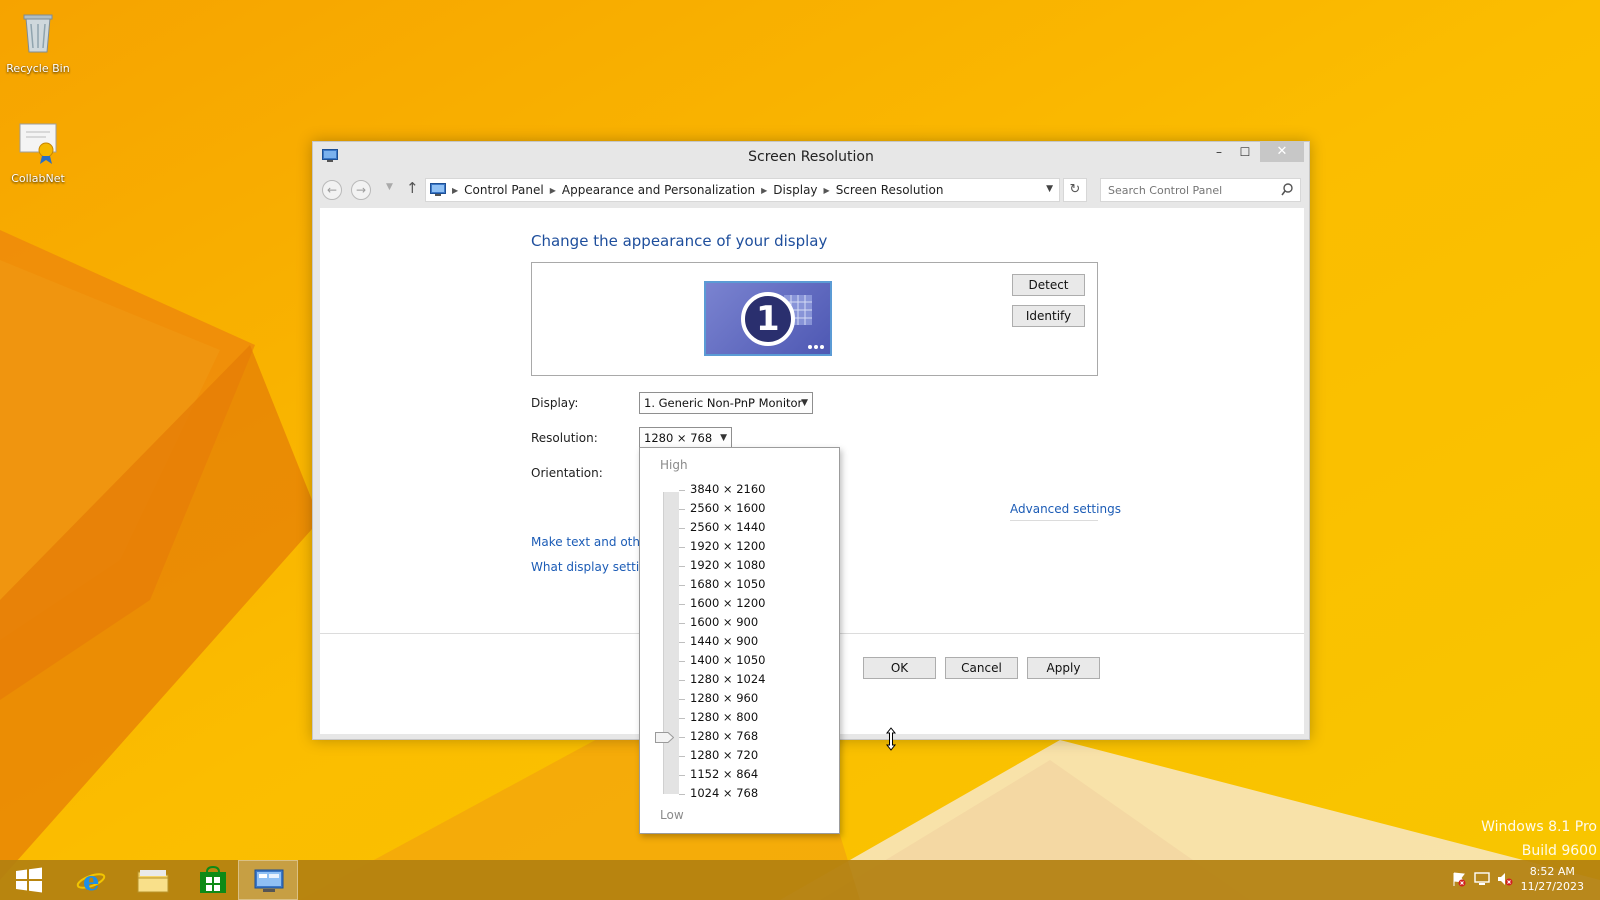  Describe the element at coordinates (724, 736) in the screenshot. I see `resolution-option-selected: 1280 × 768` at that location.